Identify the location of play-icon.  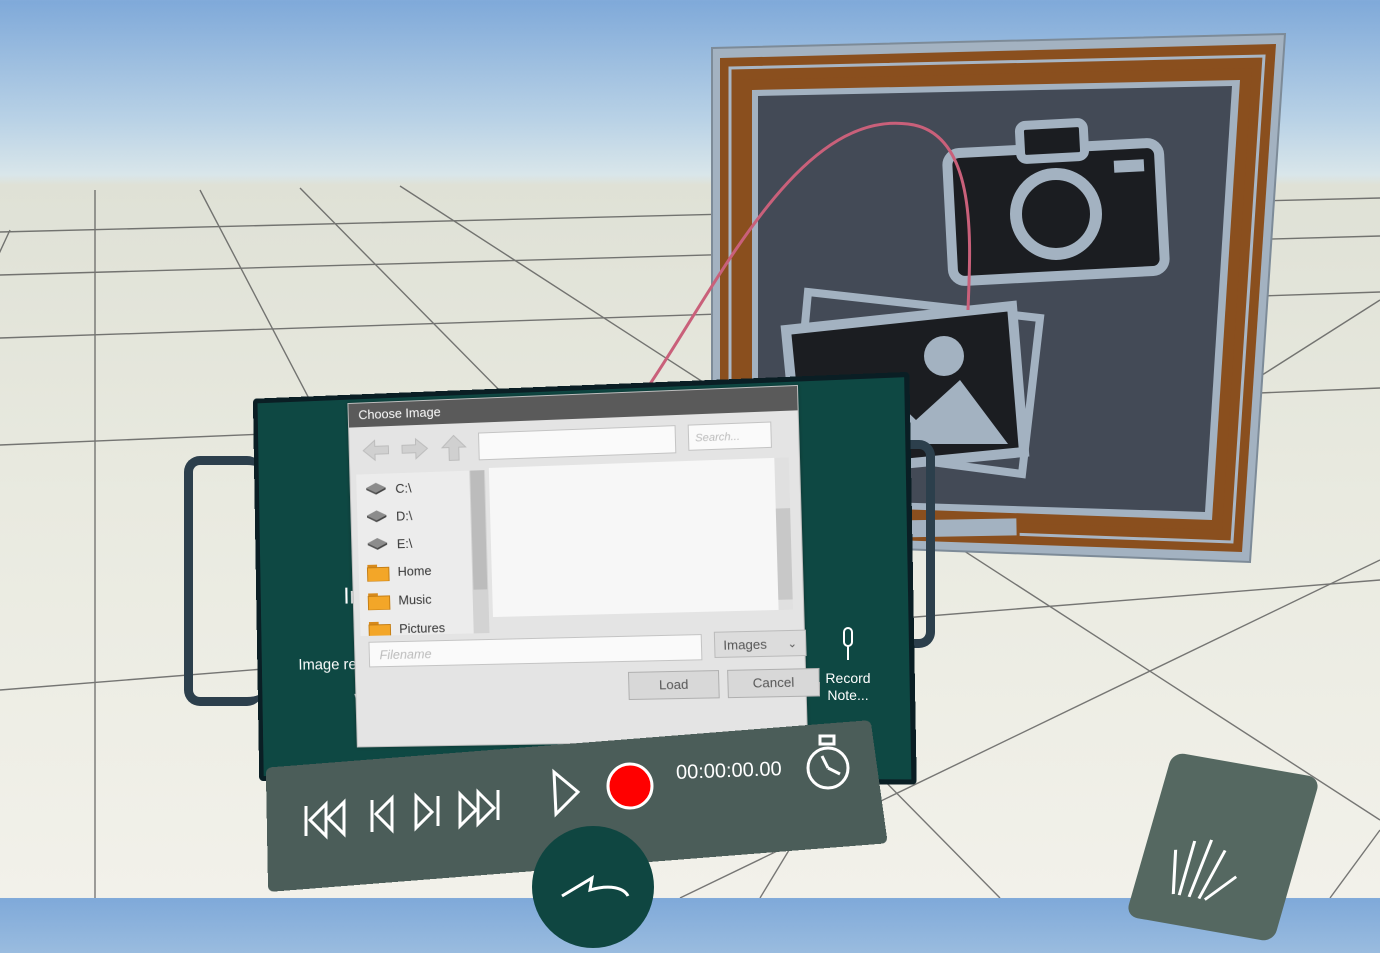
(566, 793).